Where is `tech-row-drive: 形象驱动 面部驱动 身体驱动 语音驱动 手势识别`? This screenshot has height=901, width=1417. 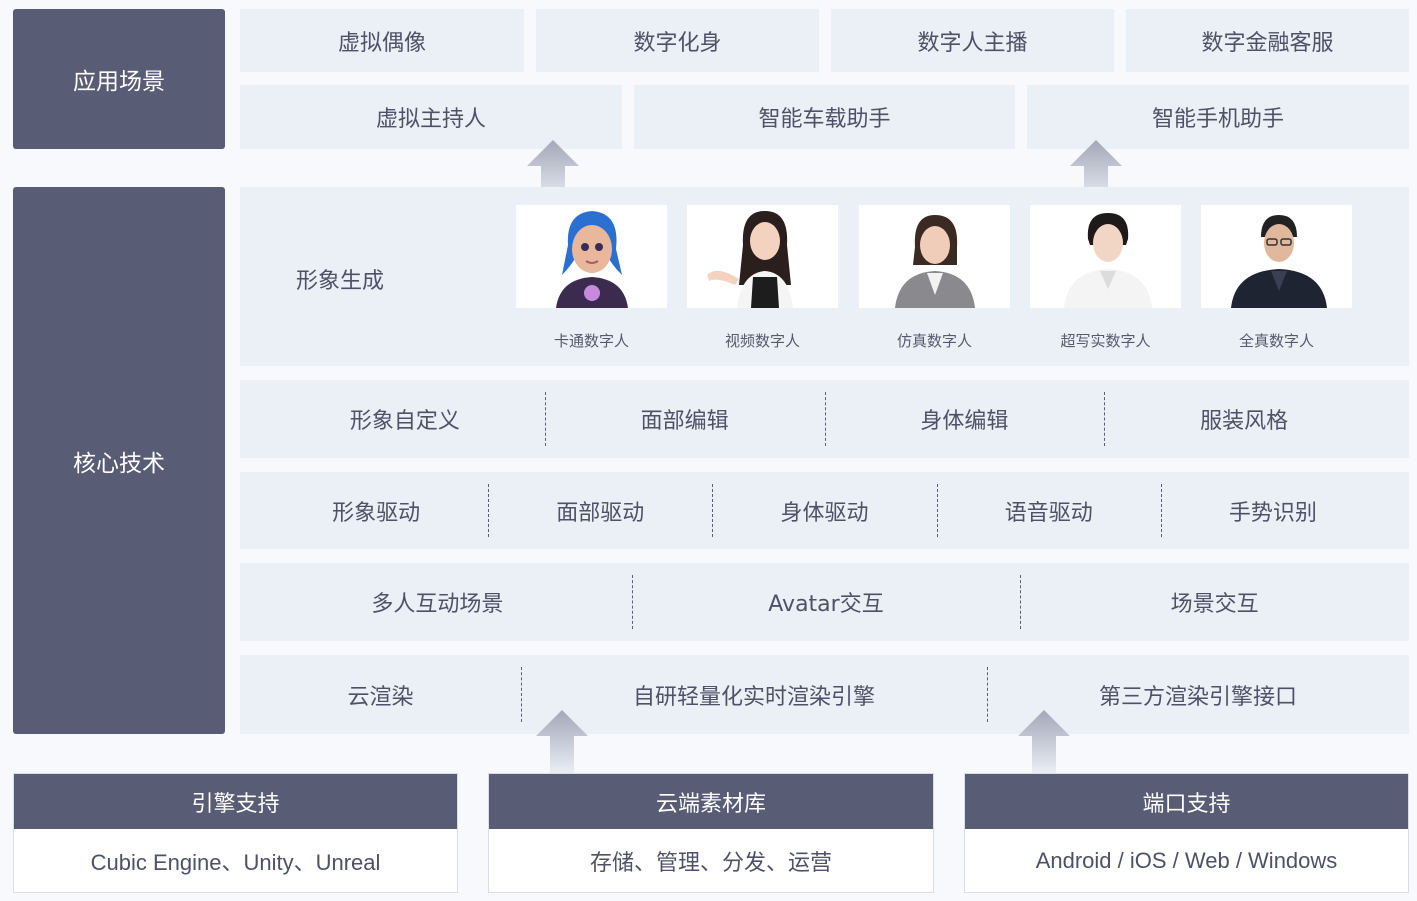 tech-row-drive: 形象驱动 面部驱动 身体驱动 语音驱动 手势识别 is located at coordinates (824, 510).